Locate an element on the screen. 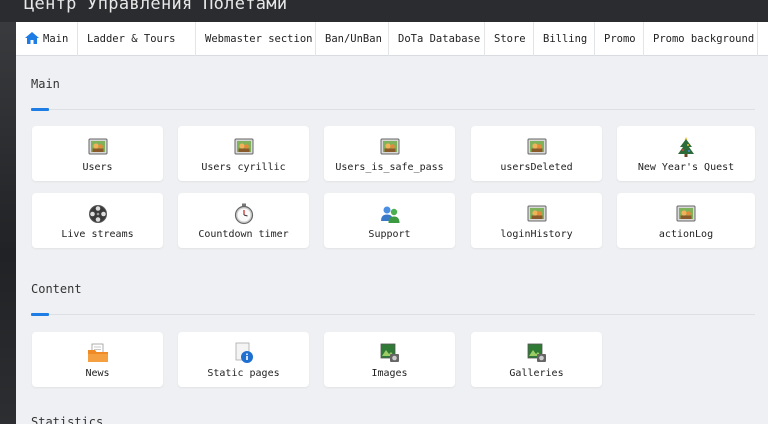  tile-live-streams: Live streams is located at coordinates (97, 220).